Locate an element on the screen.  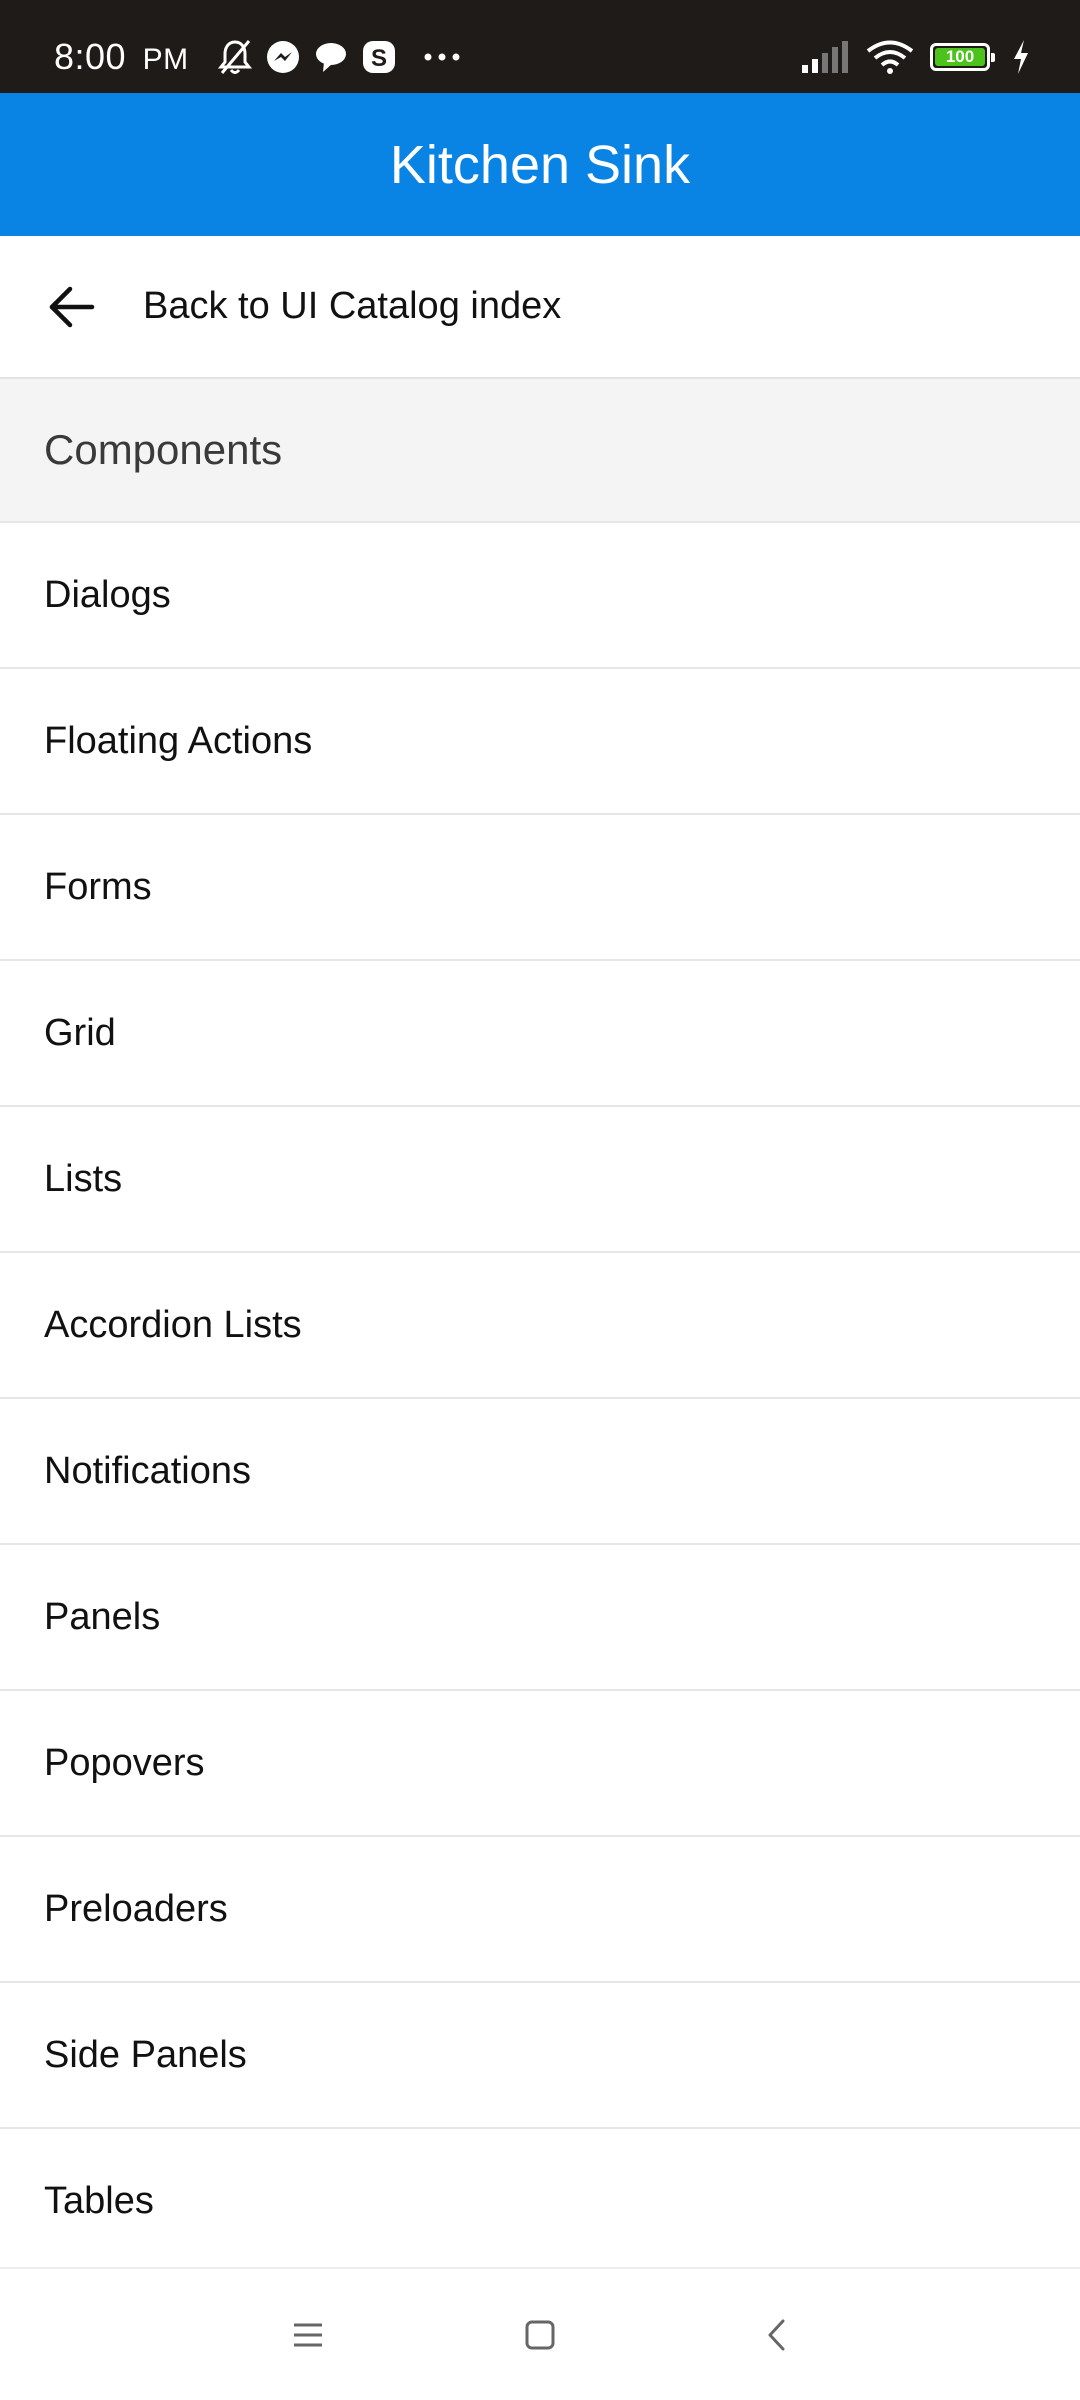
skype-icon: S is located at coordinates (379, 57).